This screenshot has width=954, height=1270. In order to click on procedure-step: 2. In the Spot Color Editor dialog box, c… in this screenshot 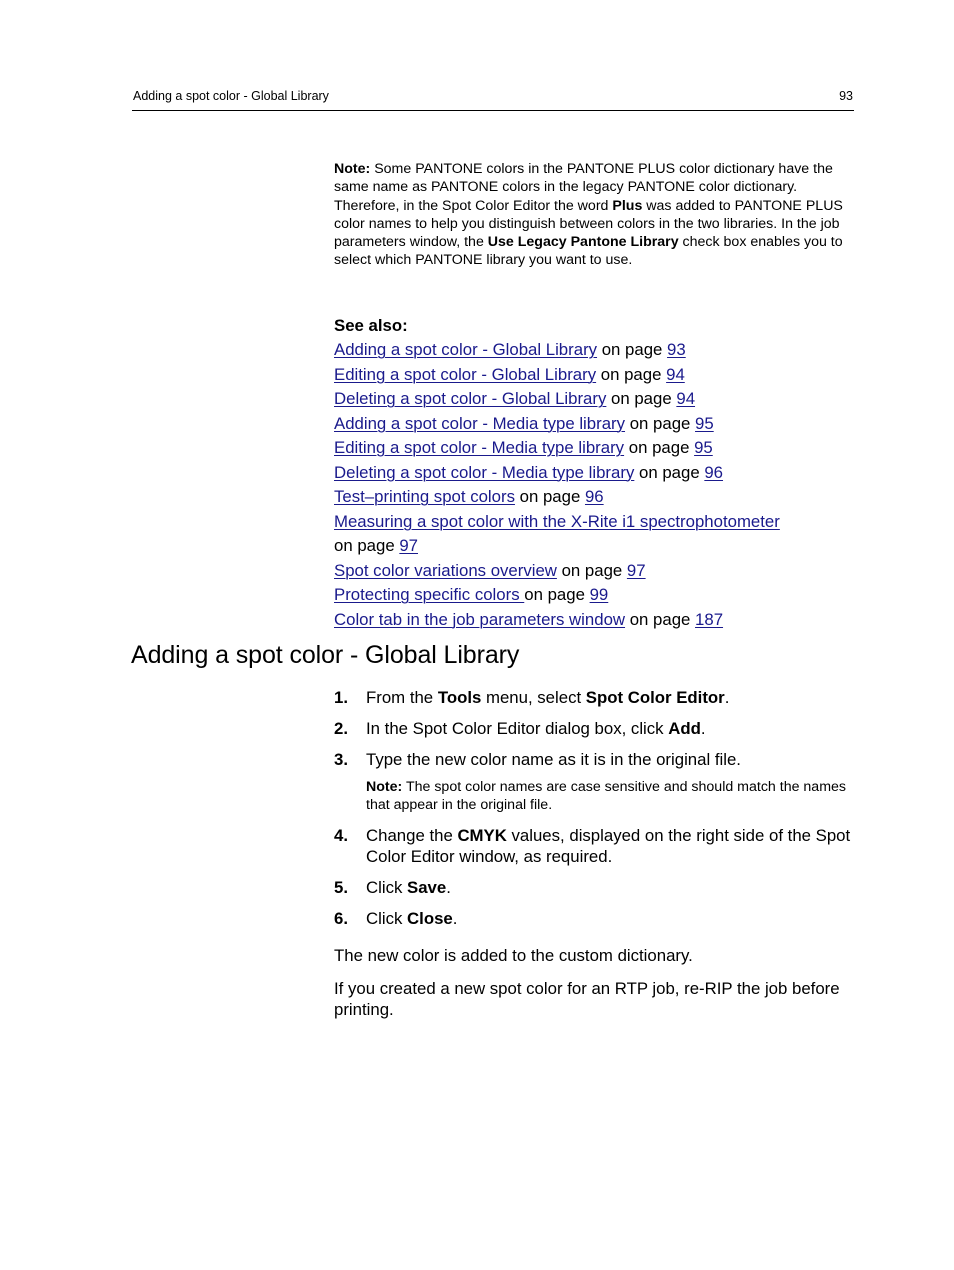, I will do `click(594, 728)`.